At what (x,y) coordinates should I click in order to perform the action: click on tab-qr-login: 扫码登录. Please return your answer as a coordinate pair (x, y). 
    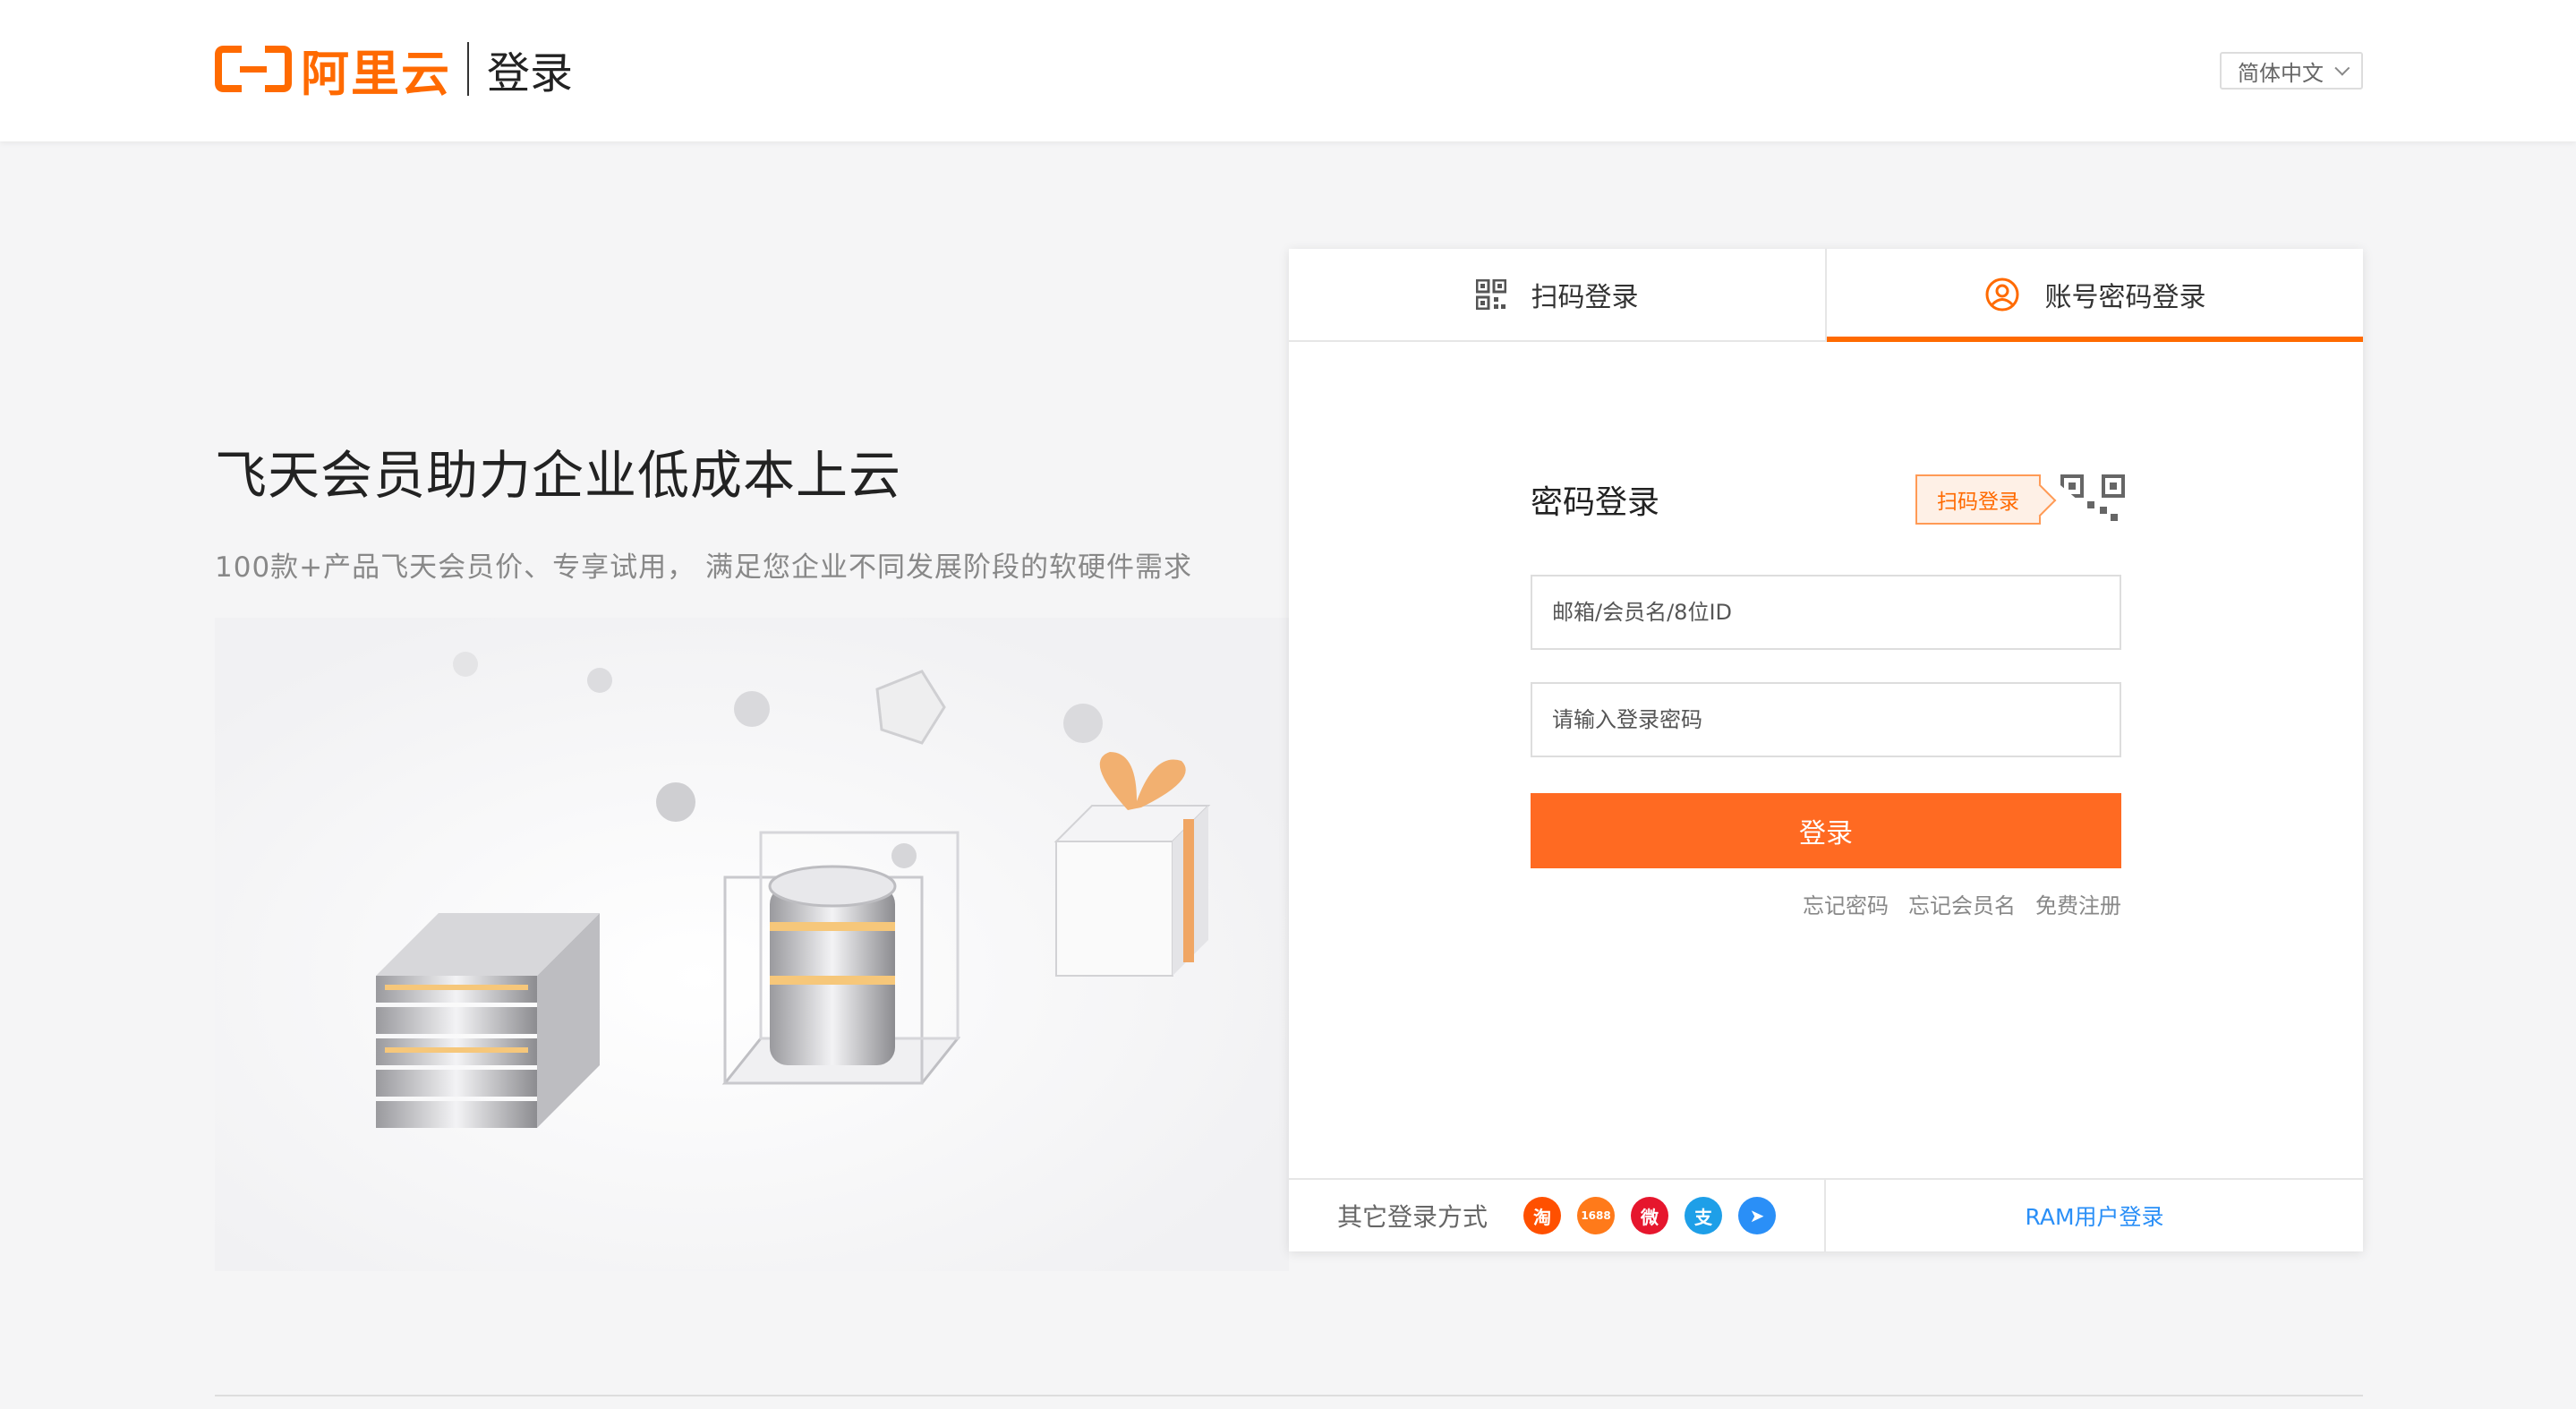
    Looking at the image, I should click on (1557, 294).